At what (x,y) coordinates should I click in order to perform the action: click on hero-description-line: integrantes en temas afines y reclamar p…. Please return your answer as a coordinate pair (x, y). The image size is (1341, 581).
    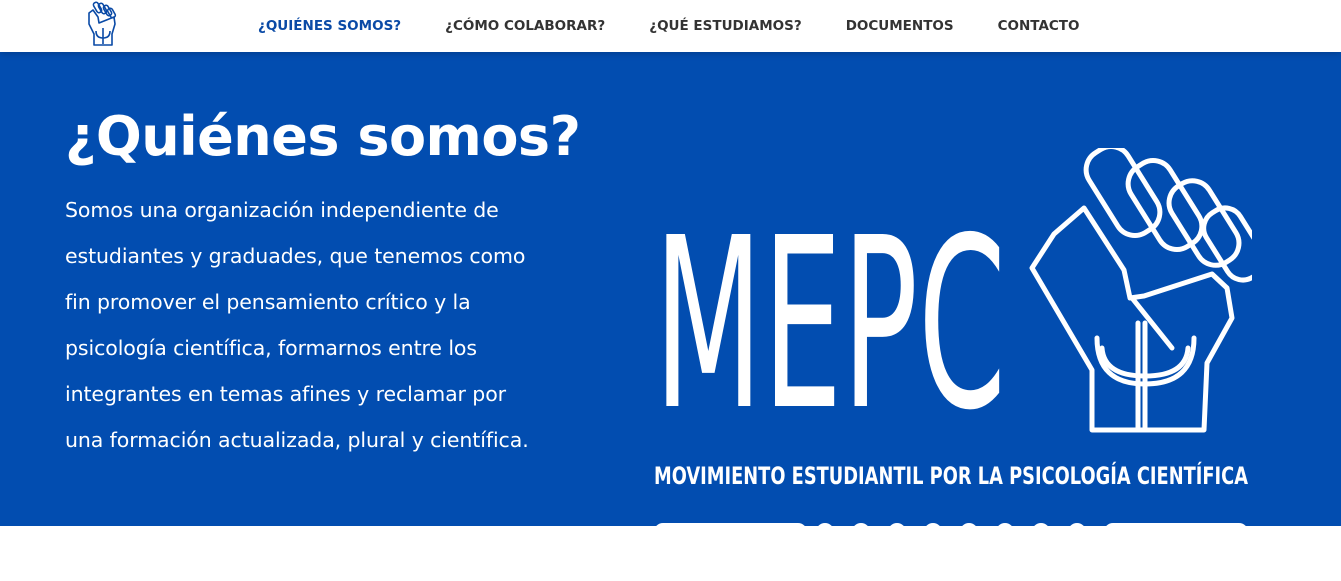
    Looking at the image, I should click on (285, 394).